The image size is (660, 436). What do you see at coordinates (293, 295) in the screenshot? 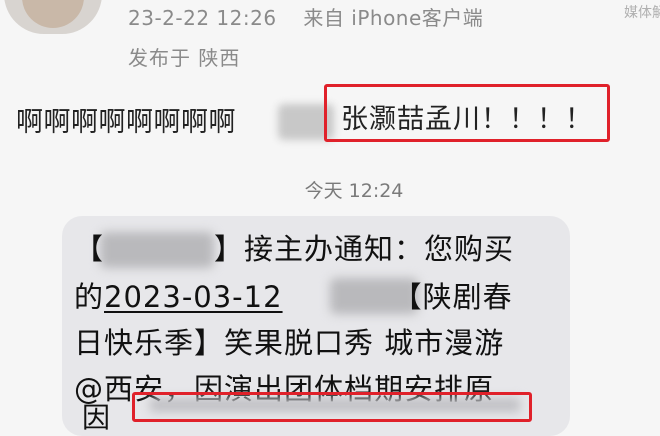
I see `sms-line-2: 的2023-03-12 【陕剧春` at bounding box center [293, 295].